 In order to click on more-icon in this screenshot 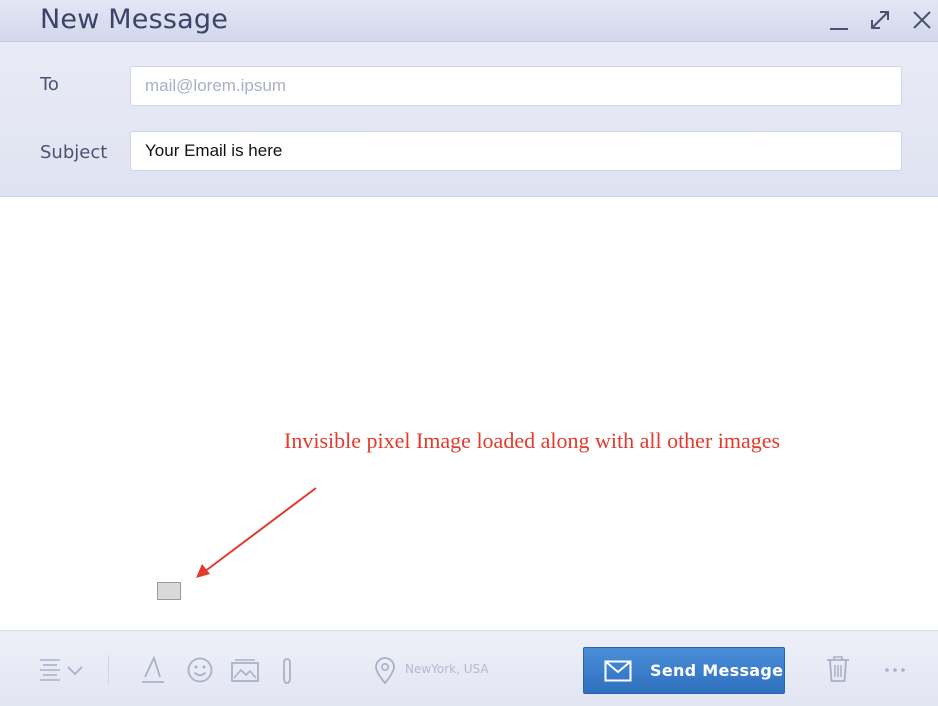, I will do `click(895, 670)`.